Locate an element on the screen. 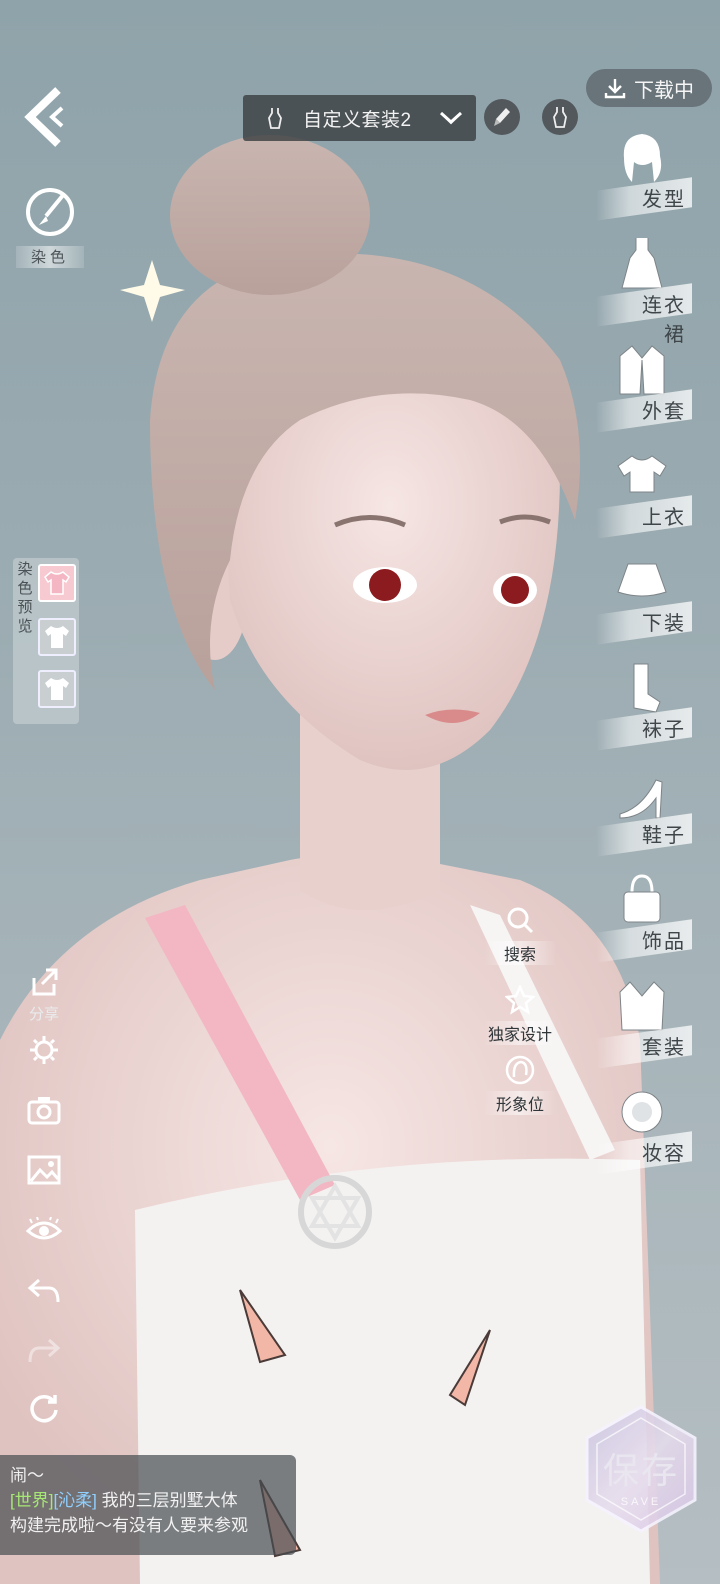 The image size is (720, 1584). handbag-icon is located at coordinates (642, 898).